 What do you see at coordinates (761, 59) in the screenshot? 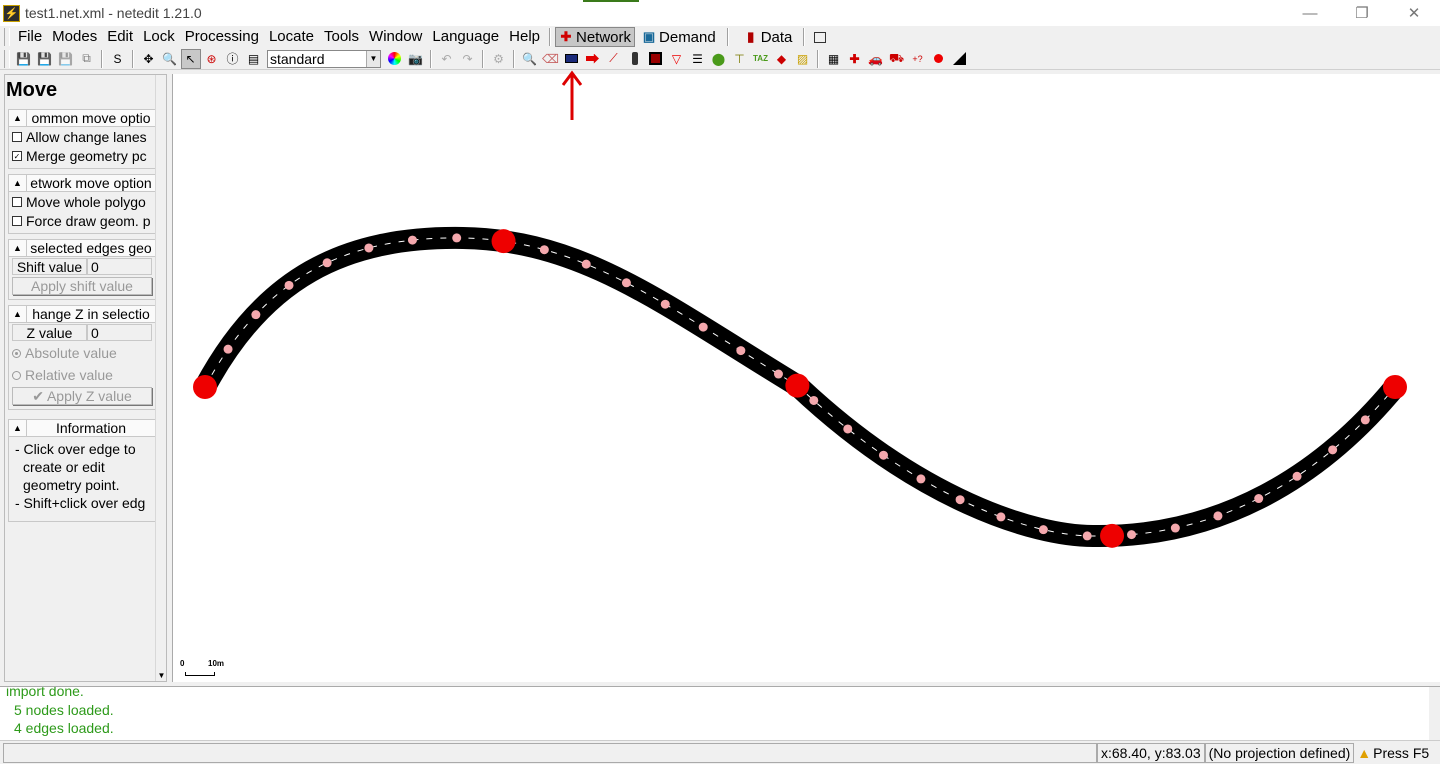
I see `taz-icon: TAZ` at bounding box center [761, 59].